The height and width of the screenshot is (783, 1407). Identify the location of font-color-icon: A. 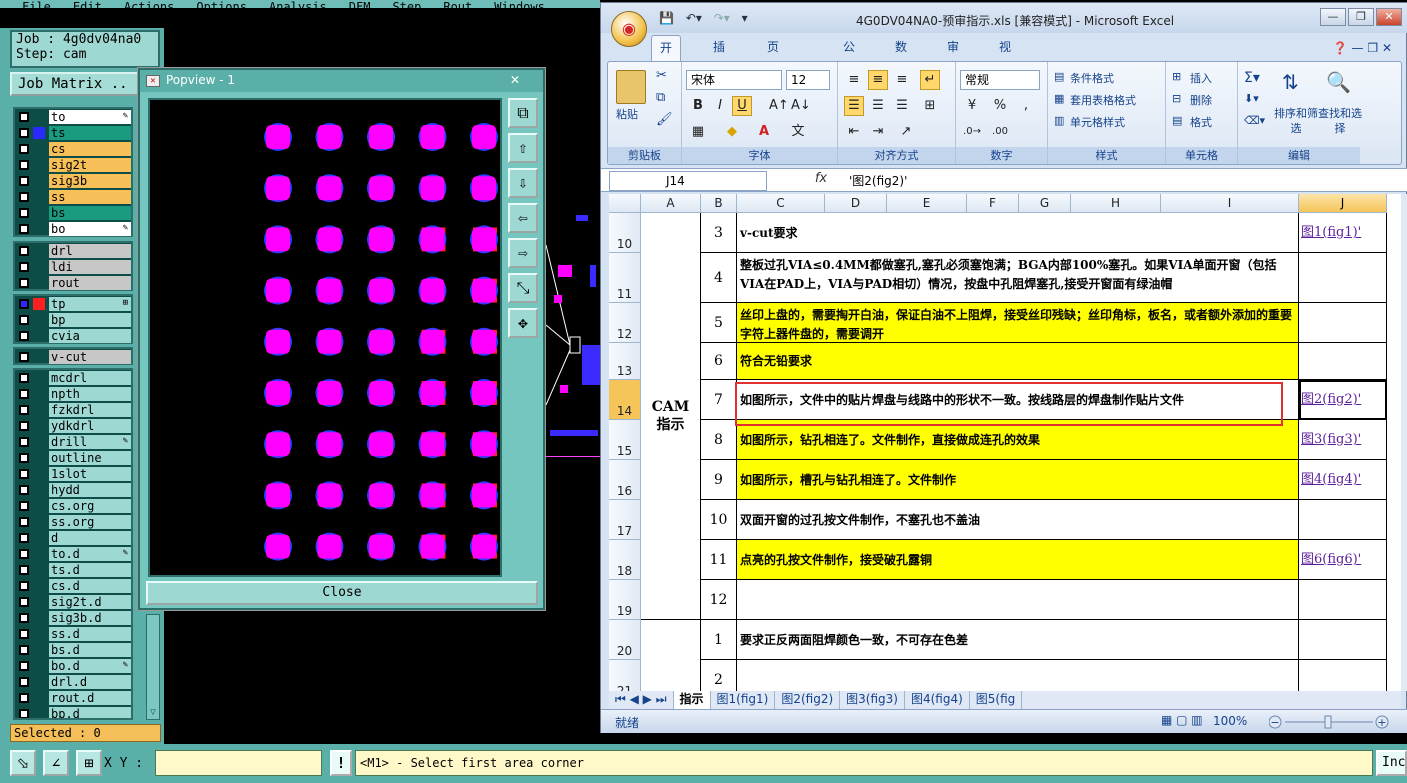
(764, 132).